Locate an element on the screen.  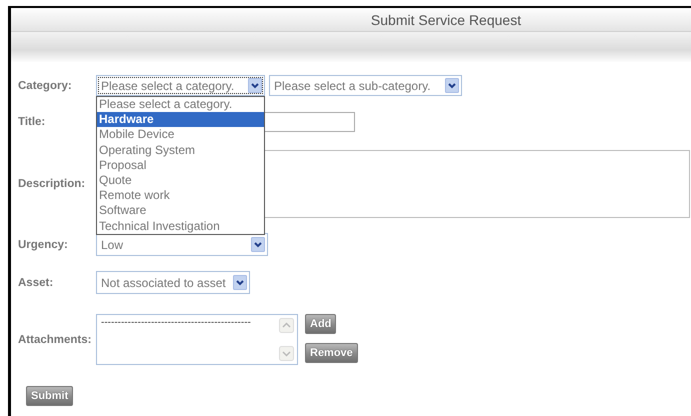
submit-button: Submit is located at coordinates (50, 396).